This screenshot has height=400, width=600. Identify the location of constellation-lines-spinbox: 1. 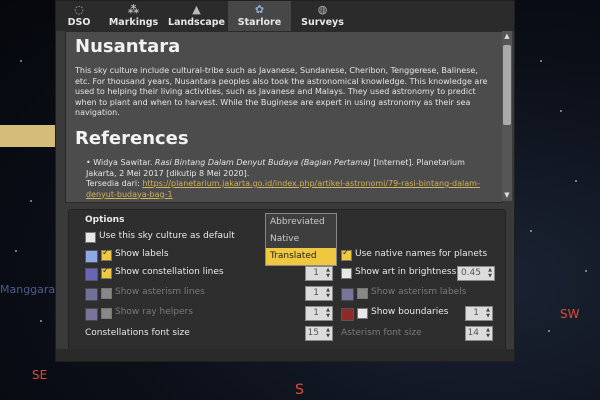
(319, 273).